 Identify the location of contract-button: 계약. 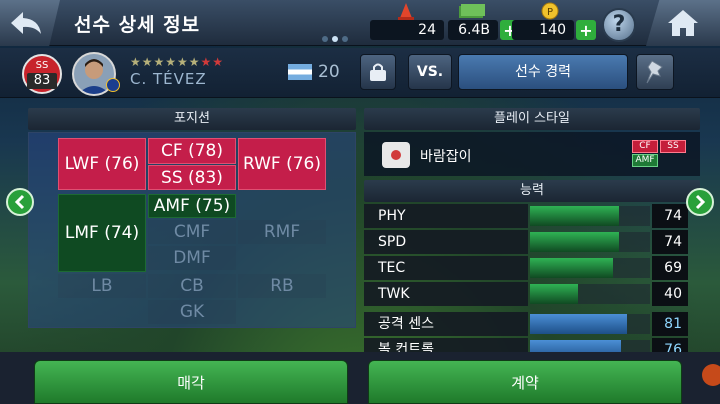
(525, 382).